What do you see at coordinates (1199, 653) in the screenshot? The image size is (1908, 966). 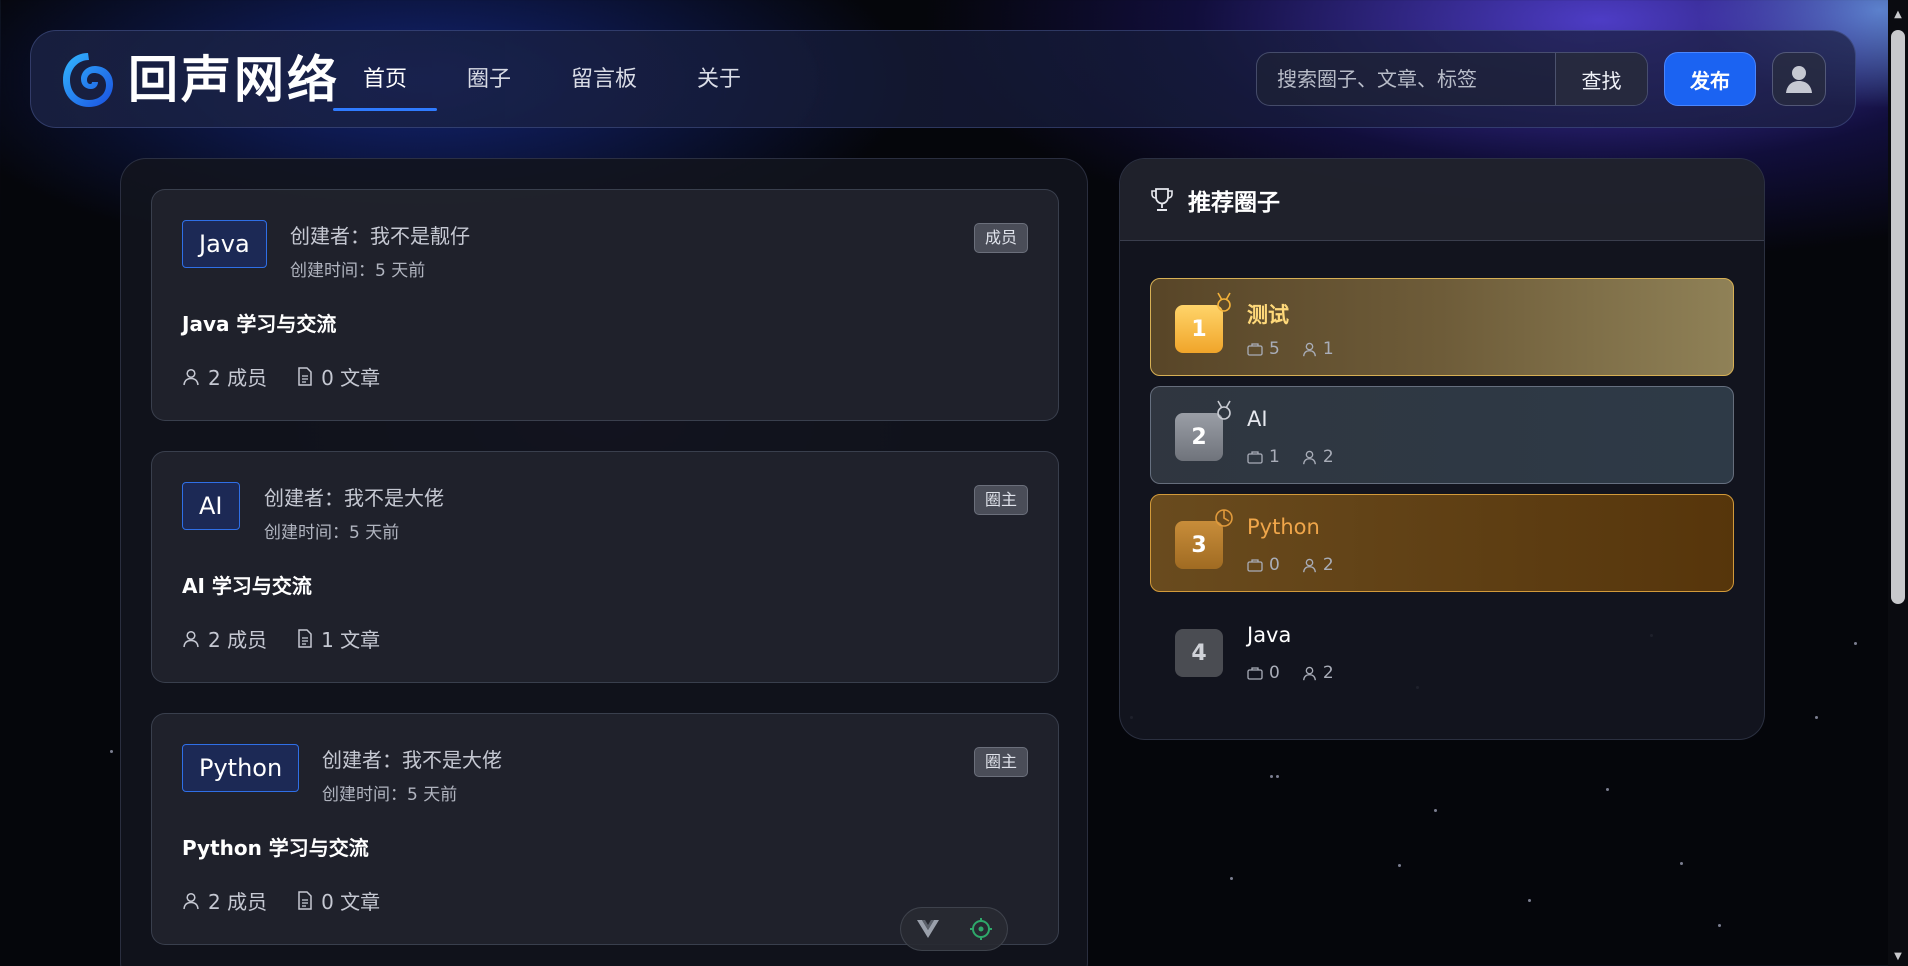 I see `rank-number: 4` at bounding box center [1199, 653].